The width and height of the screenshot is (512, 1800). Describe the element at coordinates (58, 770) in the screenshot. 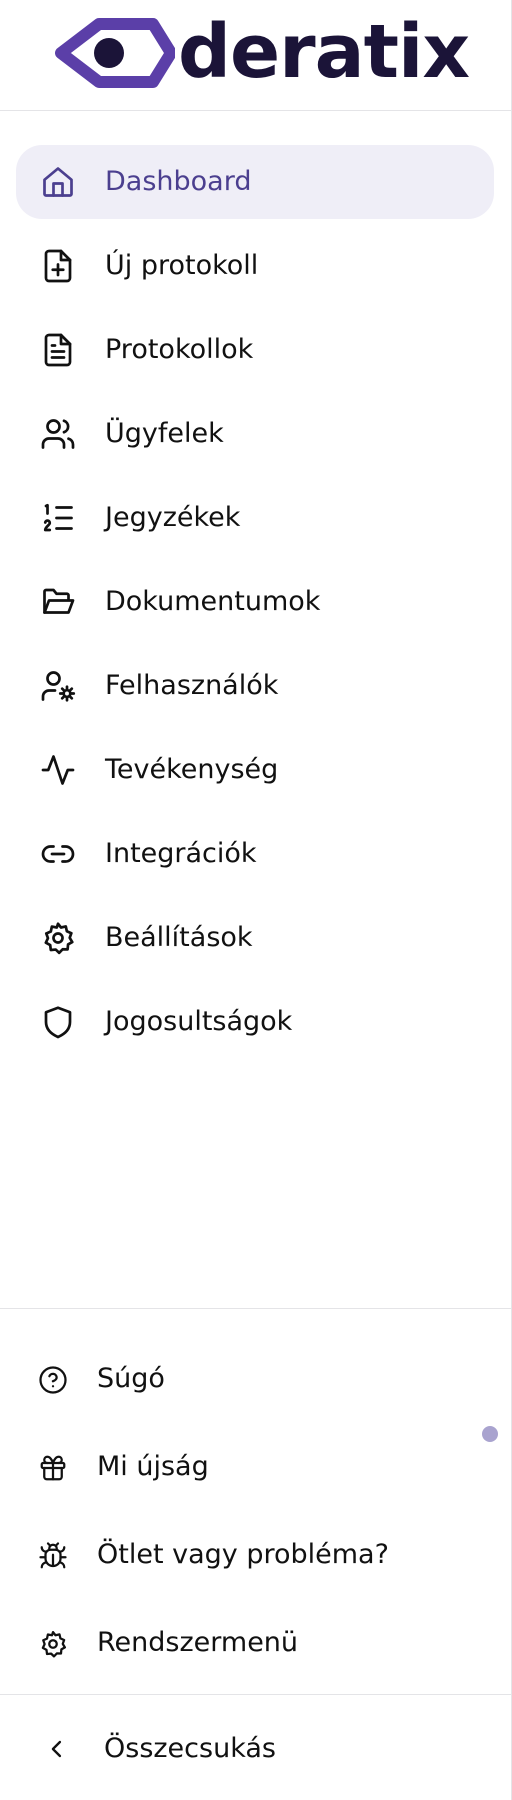

I see `activity-icon` at that location.